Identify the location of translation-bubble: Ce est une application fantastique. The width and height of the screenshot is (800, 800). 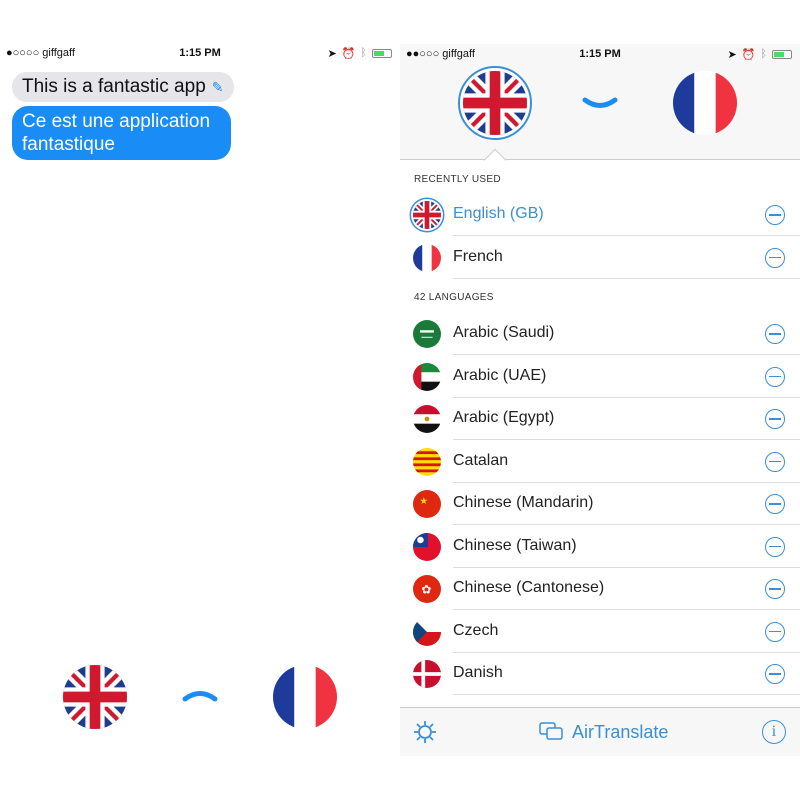
(121, 133).